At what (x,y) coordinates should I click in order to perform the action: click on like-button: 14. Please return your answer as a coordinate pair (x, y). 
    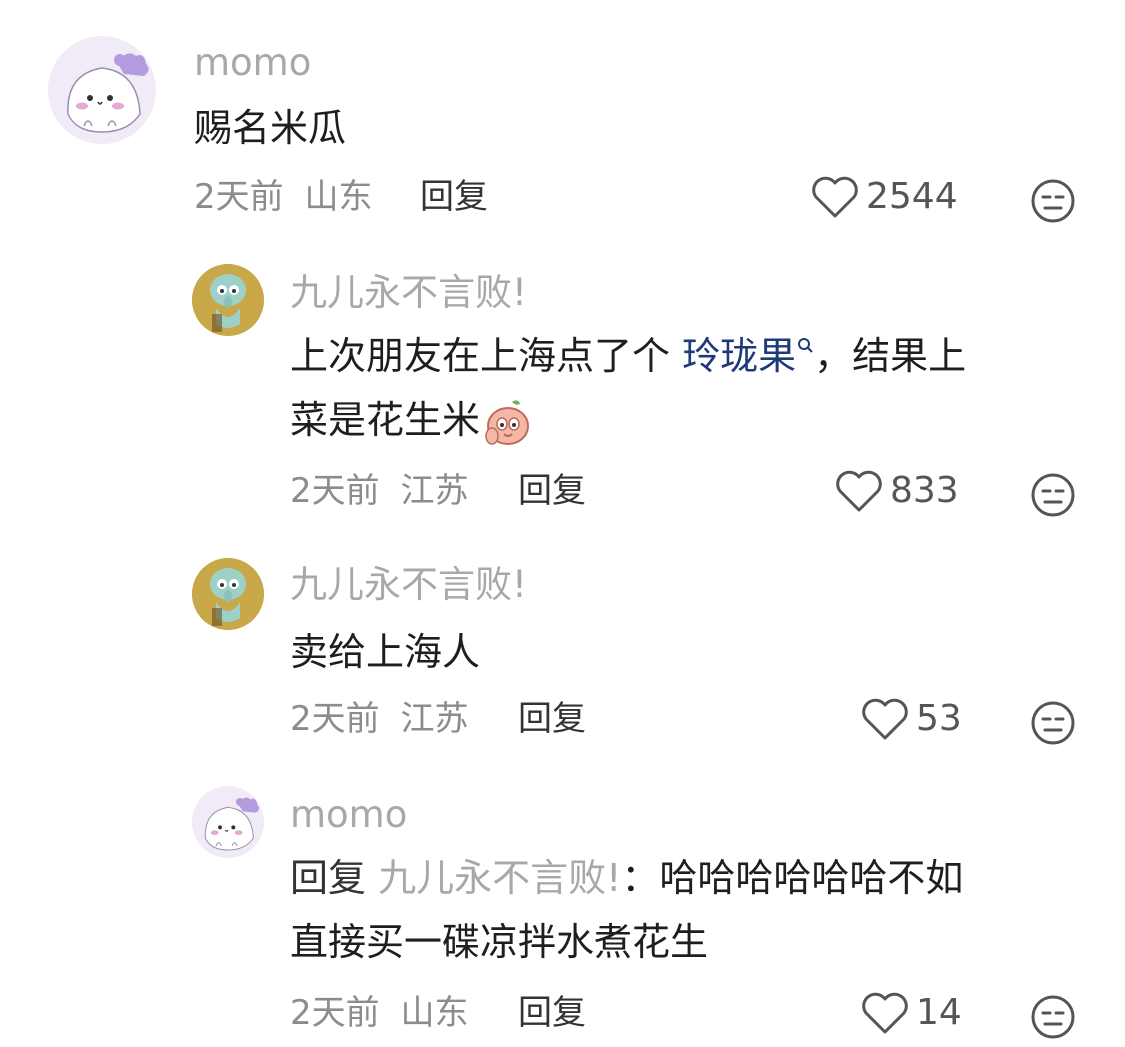
    Looking at the image, I should click on (911, 1013).